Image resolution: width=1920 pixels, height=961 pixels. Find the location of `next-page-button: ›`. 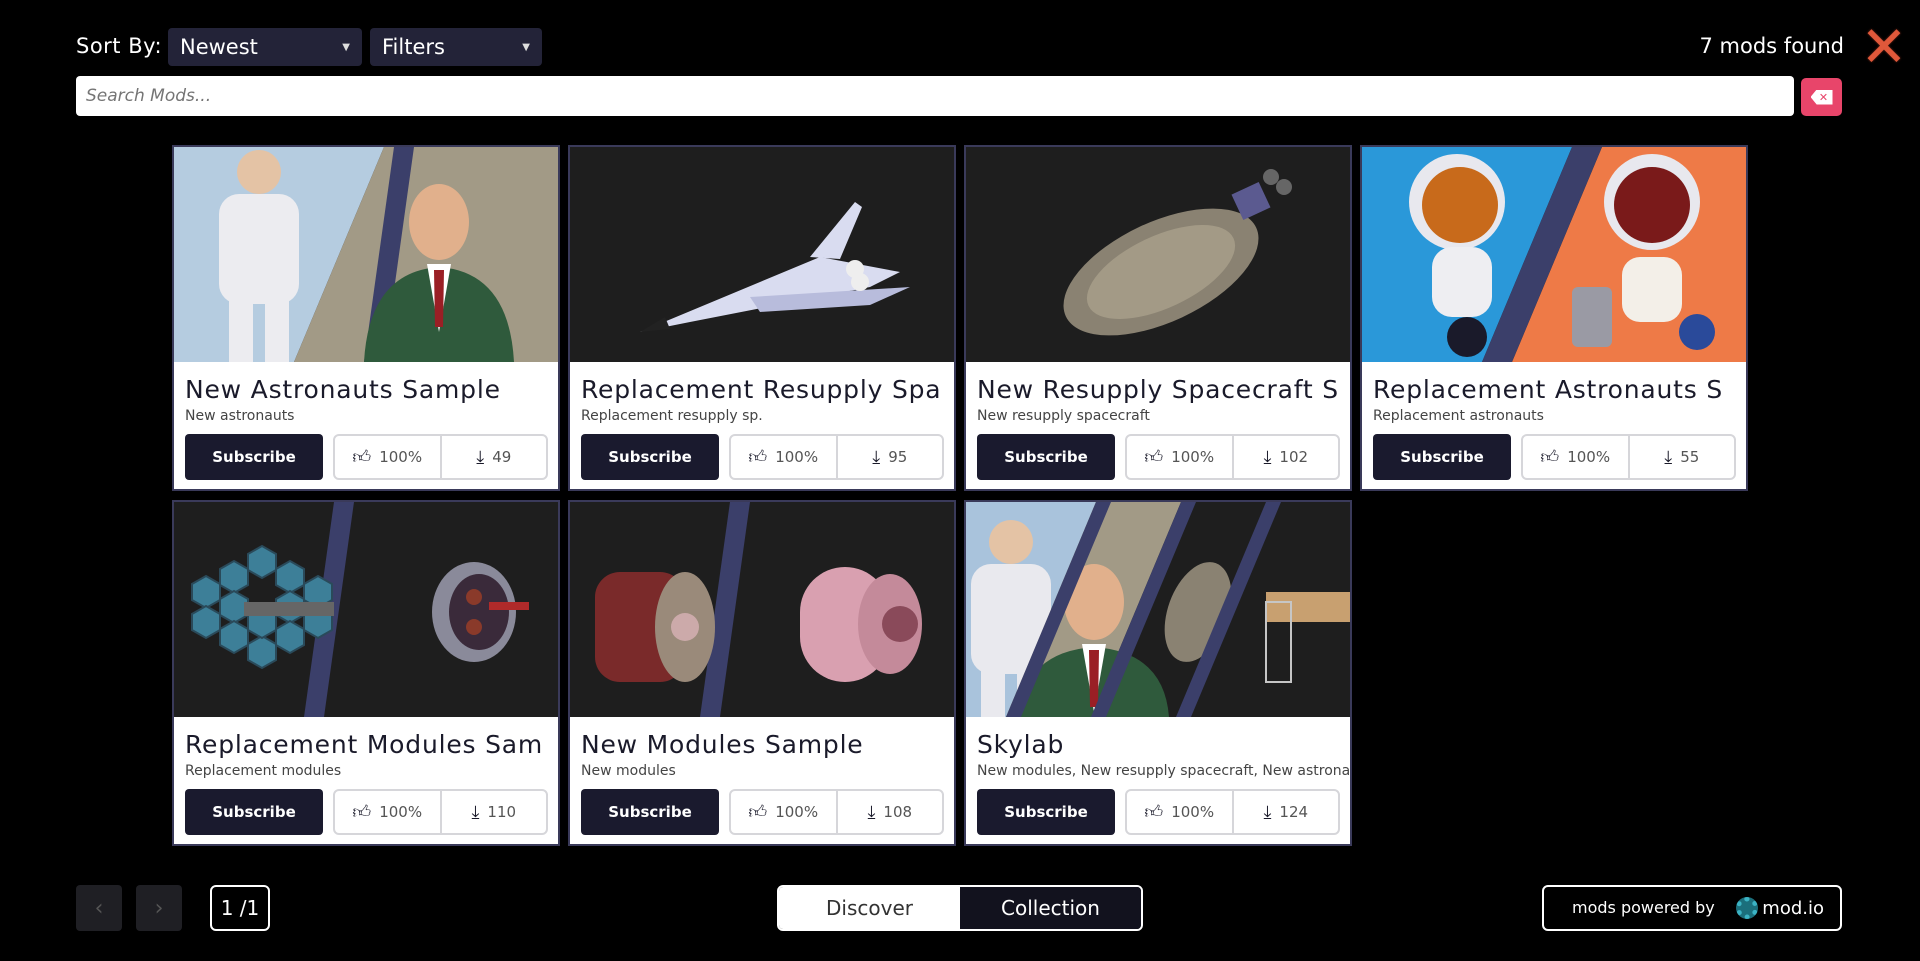

next-page-button: › is located at coordinates (159, 908).